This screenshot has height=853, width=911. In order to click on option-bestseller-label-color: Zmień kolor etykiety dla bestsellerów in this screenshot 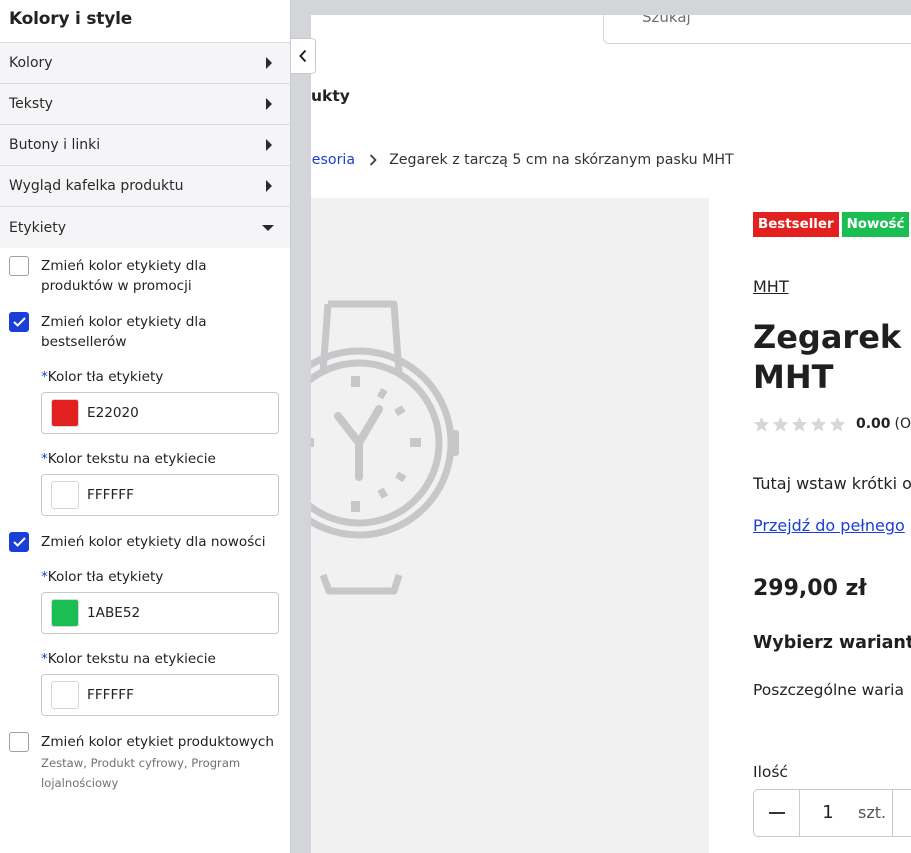, I will do `click(145, 332)`.